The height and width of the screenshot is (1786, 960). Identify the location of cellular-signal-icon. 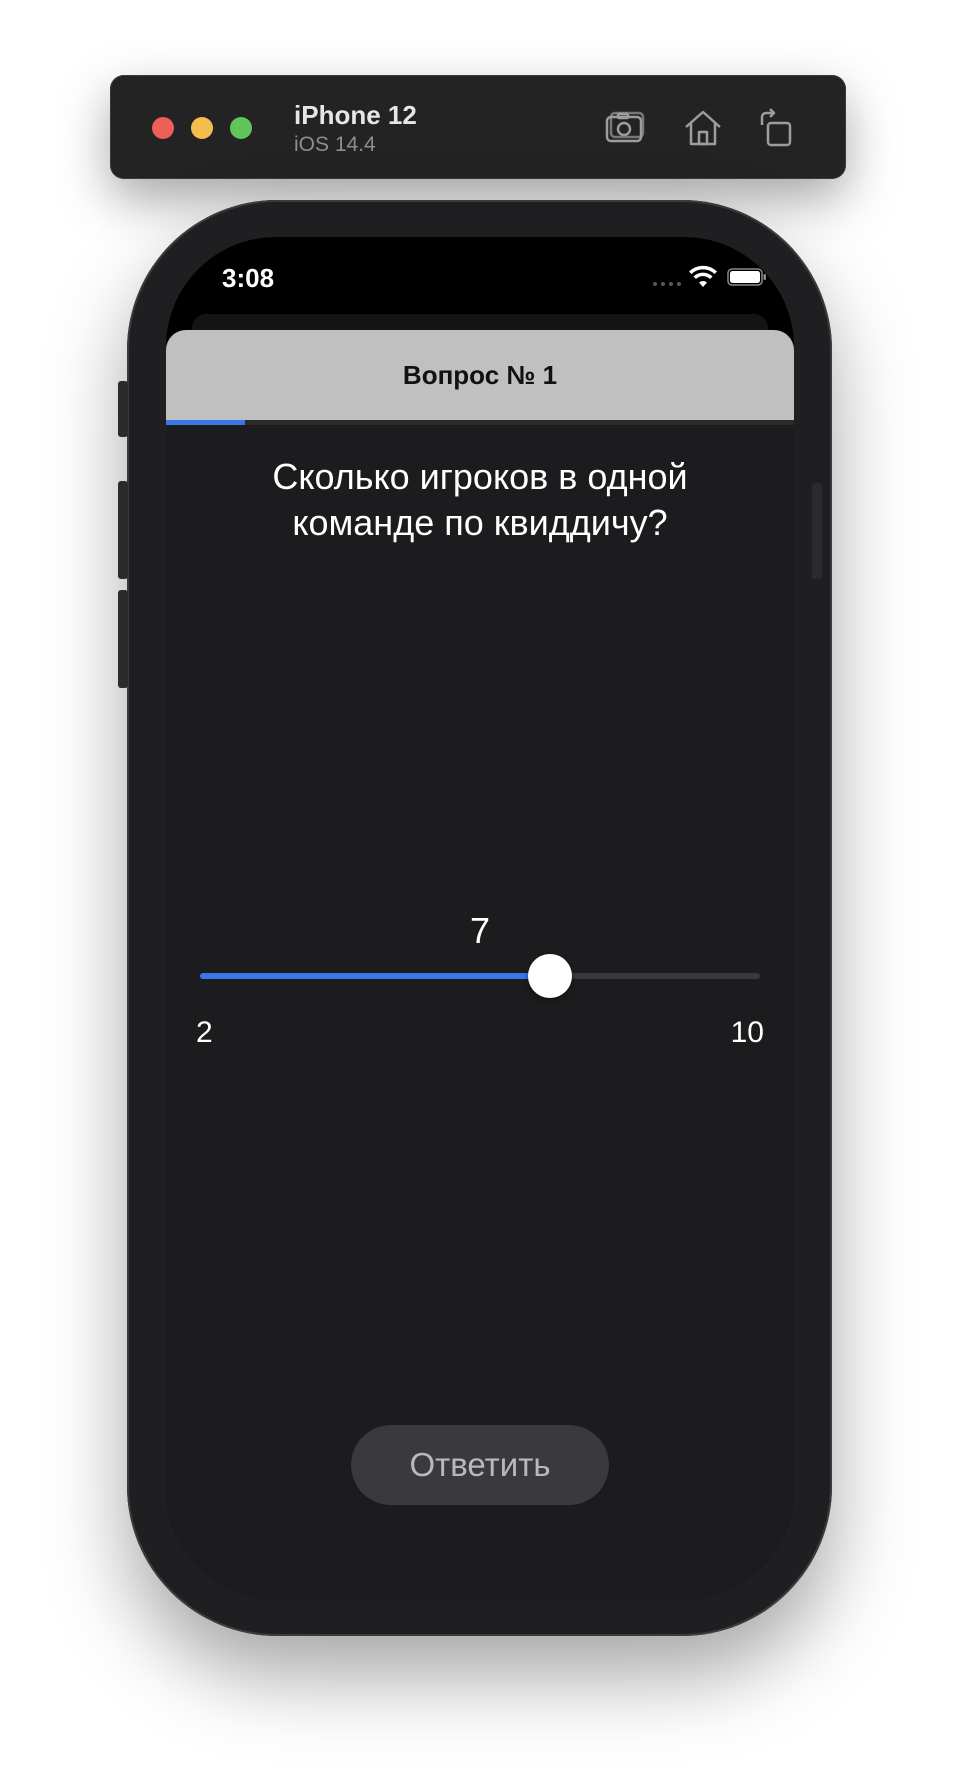
(667, 284).